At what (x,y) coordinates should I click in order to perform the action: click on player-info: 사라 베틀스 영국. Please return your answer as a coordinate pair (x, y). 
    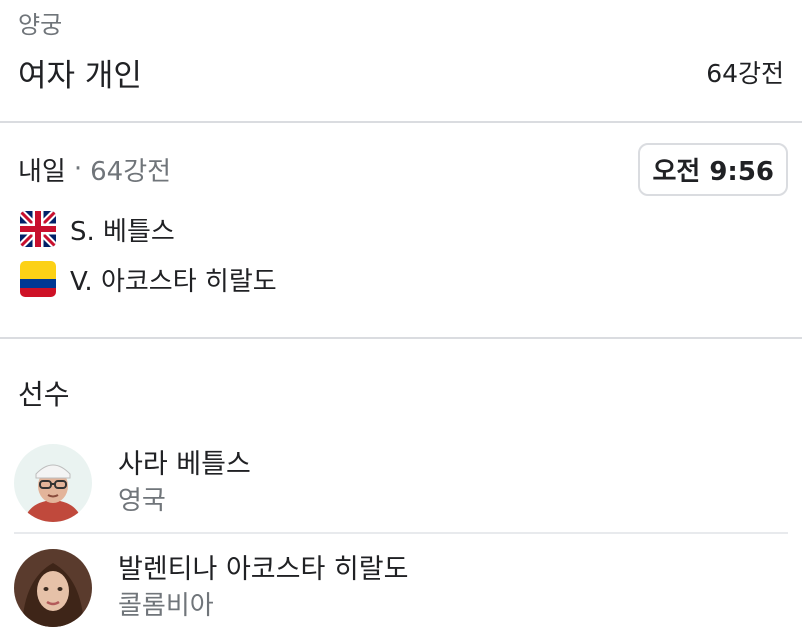
    Looking at the image, I should click on (184, 483).